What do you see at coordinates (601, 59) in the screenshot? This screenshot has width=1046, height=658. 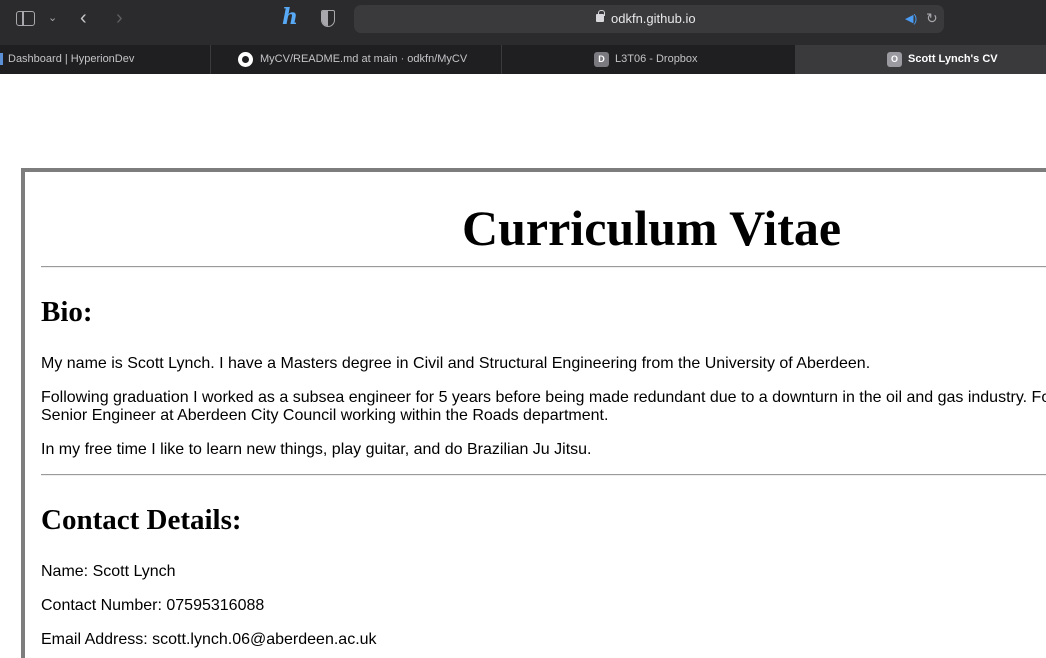 I see `dropbox-favicon-icon: D` at bounding box center [601, 59].